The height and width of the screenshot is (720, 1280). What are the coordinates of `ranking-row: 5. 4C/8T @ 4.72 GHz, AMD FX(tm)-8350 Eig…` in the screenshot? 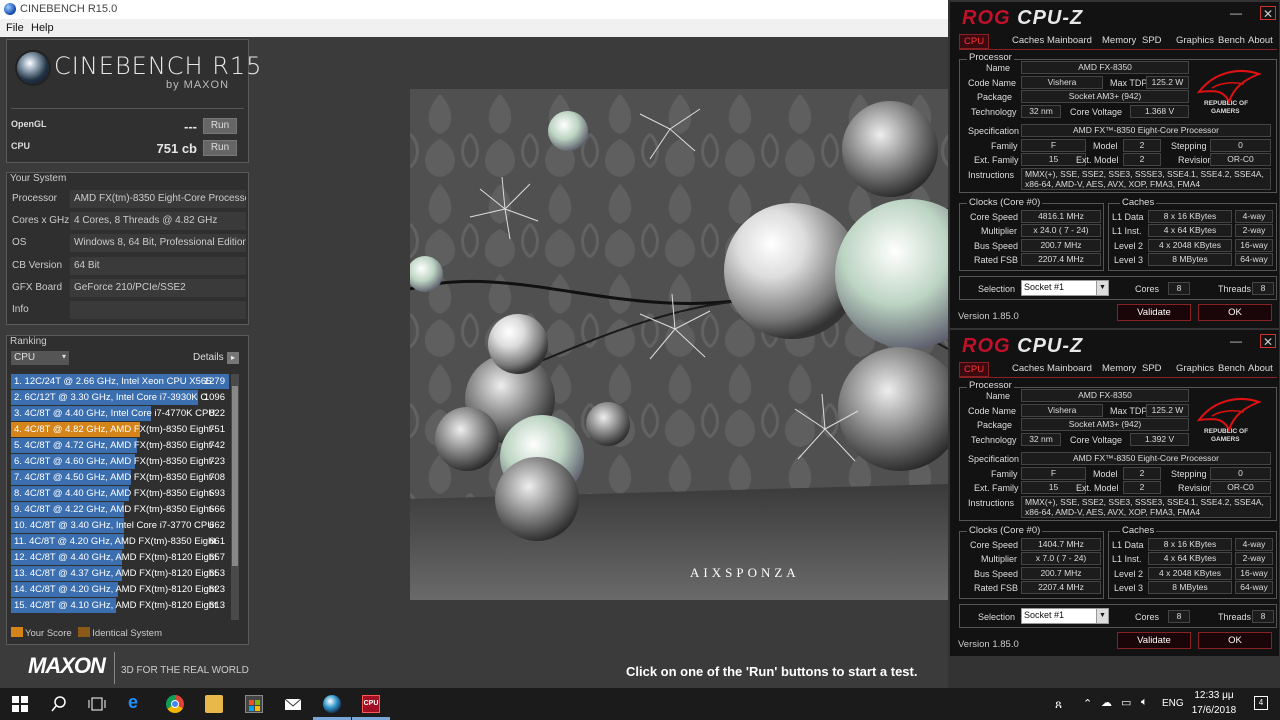 It's located at (120, 445).